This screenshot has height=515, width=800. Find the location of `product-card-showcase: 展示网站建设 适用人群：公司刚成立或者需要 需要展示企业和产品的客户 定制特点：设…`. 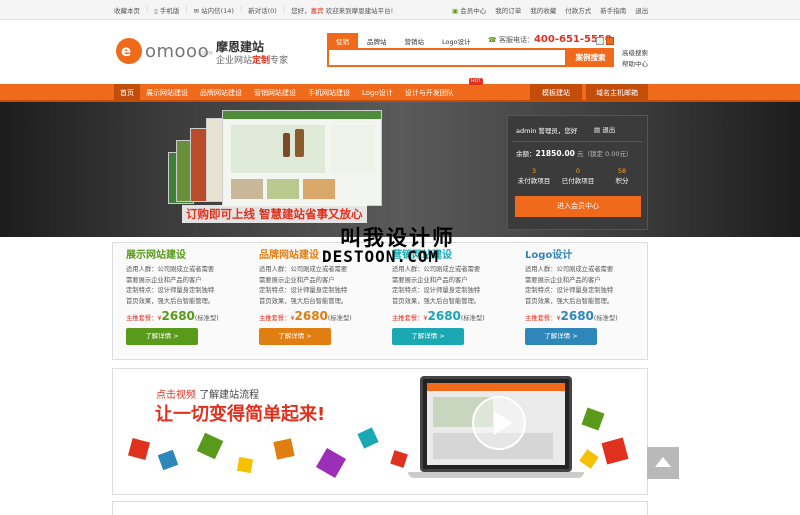

product-card-showcase: 展示网站建设 适用人群：公司刚成立或者需要 需要展示企业和产品的客户 定制特点：设… is located at coordinates (188, 302).